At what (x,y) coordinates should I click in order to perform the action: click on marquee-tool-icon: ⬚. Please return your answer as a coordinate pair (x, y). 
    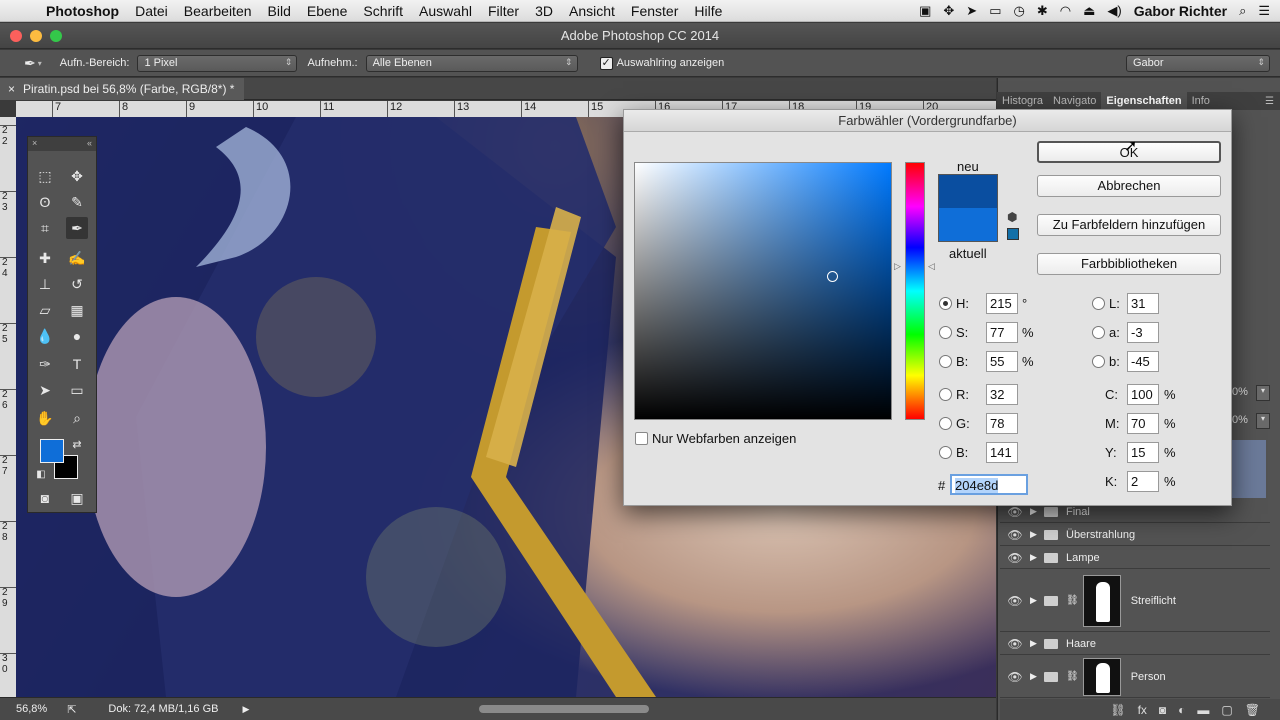
    Looking at the image, I should click on (45, 176).